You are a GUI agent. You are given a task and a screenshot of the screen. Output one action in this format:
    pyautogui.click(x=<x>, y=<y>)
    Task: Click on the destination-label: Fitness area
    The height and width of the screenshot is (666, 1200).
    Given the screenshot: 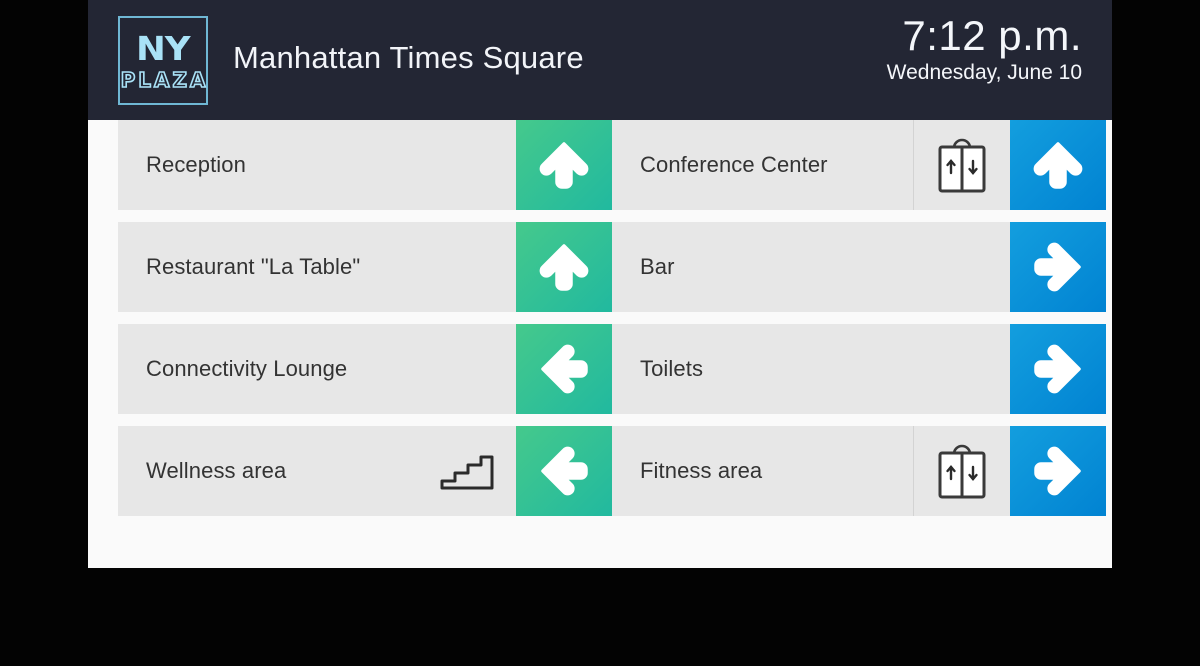 What is the action you would take?
    pyautogui.click(x=701, y=470)
    